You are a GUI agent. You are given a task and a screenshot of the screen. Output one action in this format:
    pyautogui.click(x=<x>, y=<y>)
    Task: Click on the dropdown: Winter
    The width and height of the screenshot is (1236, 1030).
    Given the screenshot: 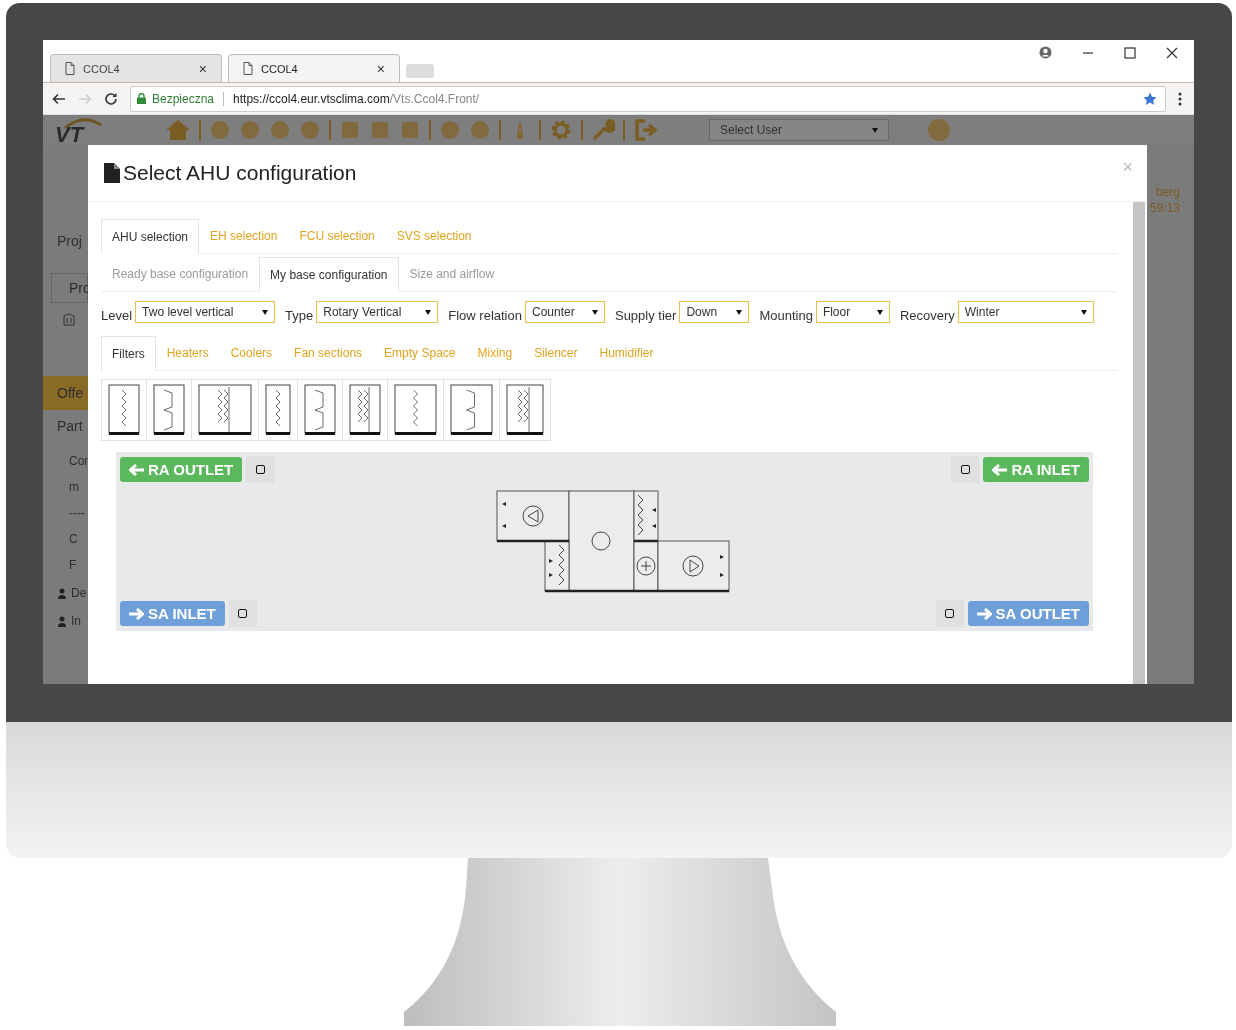 What is the action you would take?
    pyautogui.click(x=1025, y=312)
    